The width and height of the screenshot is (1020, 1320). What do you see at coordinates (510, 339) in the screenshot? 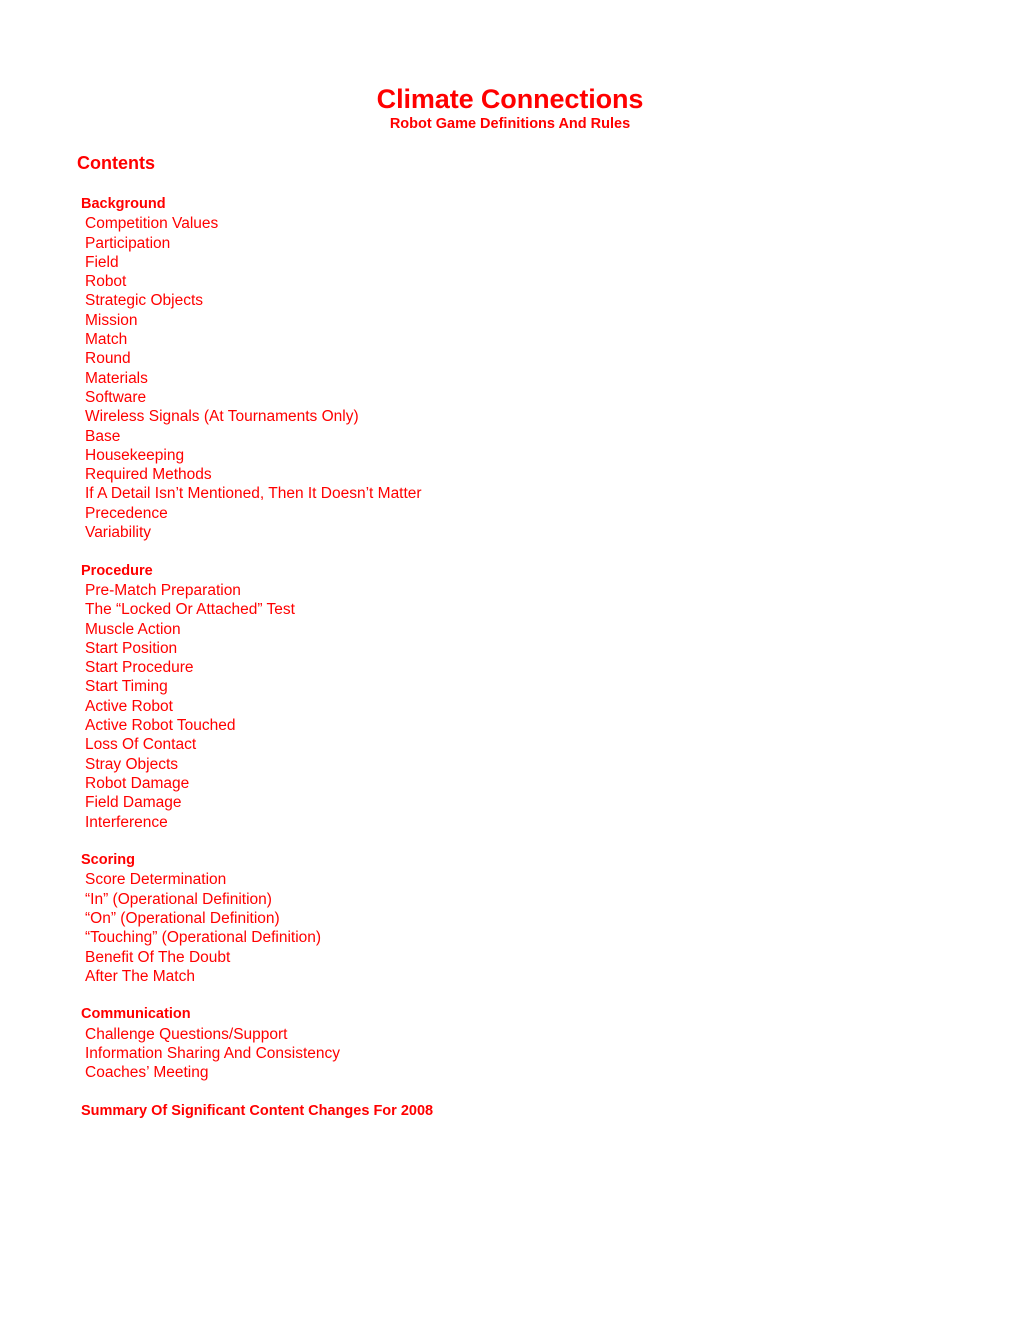
I see `toc-entry-match: Match` at bounding box center [510, 339].